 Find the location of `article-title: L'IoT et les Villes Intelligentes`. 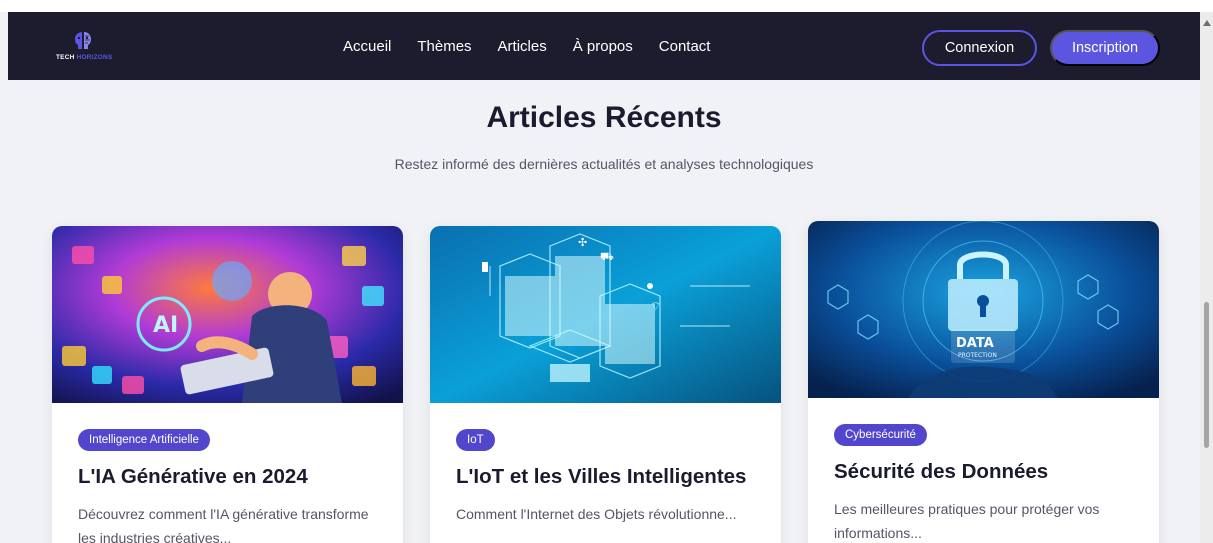

article-title: L'IoT et les Villes Intelligentes is located at coordinates (605, 476).